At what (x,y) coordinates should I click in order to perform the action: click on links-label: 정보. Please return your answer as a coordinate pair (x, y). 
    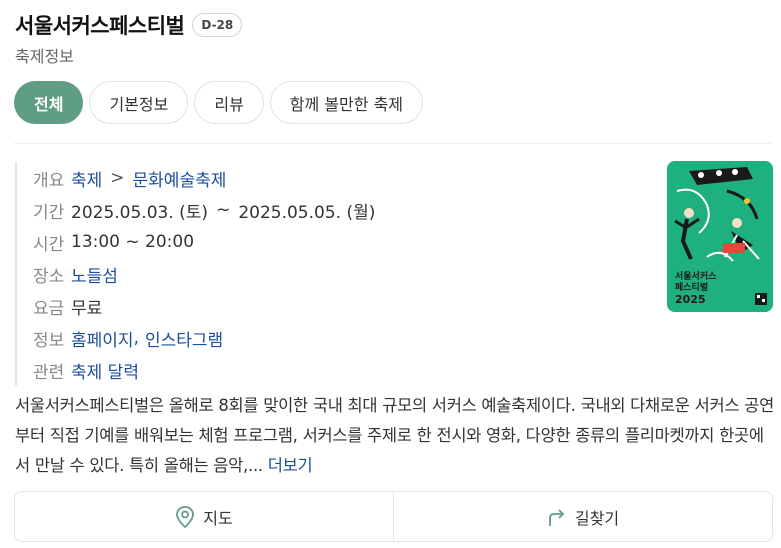
    Looking at the image, I should click on (49, 340).